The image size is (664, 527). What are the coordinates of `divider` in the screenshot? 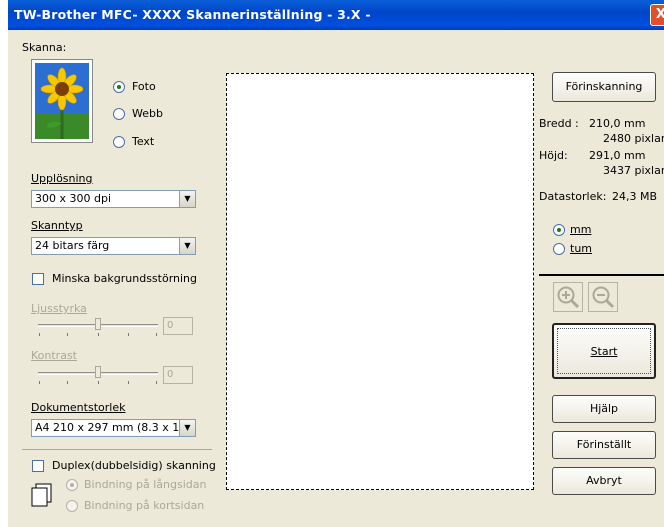 It's located at (117, 449).